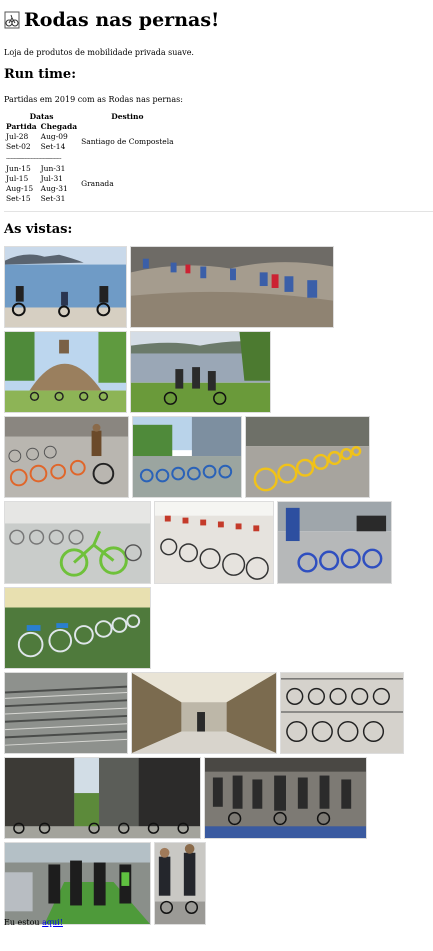  What do you see at coordinates (77, 542) in the screenshot?
I see `photo-green-share-bikes` at bounding box center [77, 542].